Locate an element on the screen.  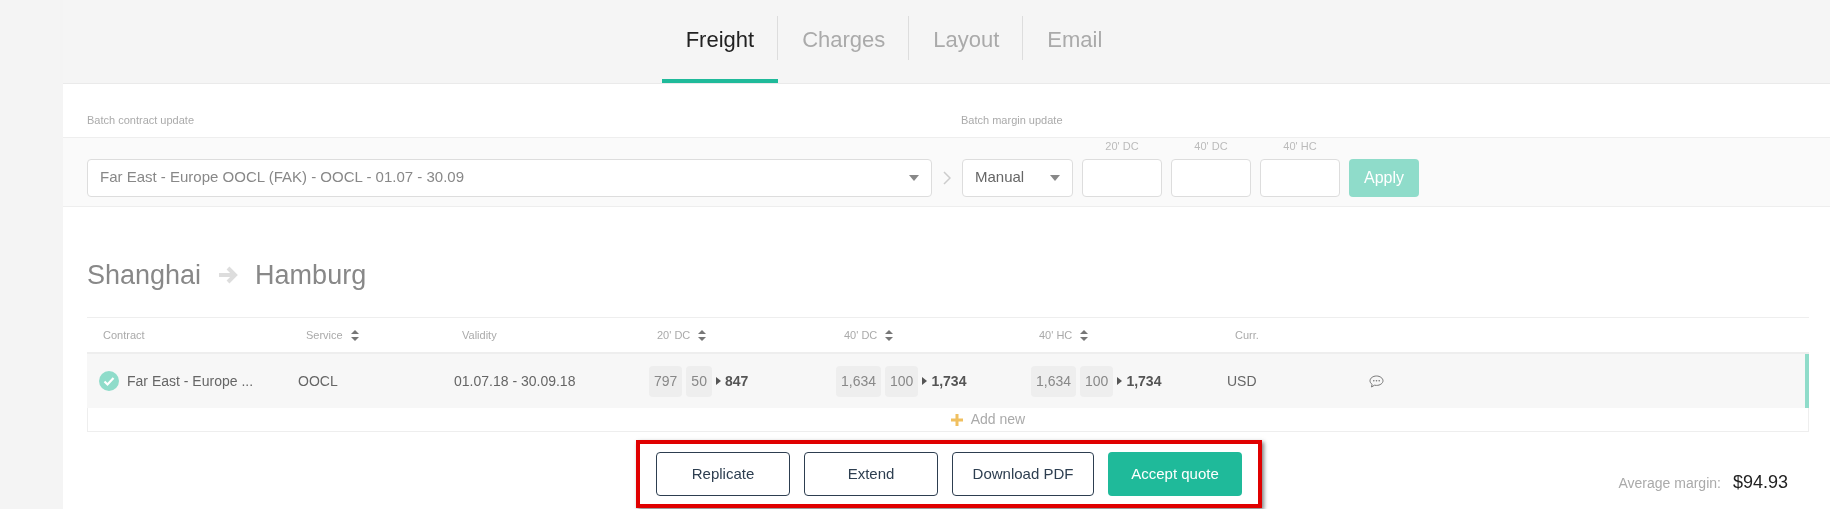
comment-icon is located at coordinates (1376, 381).